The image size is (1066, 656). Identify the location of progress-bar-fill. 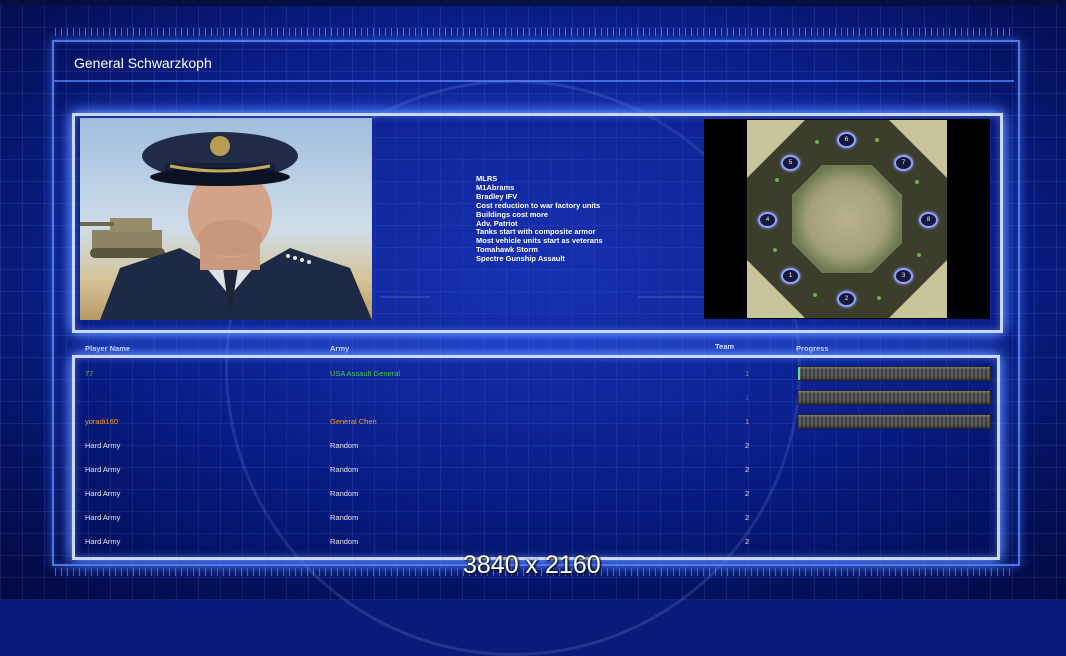
(799, 373).